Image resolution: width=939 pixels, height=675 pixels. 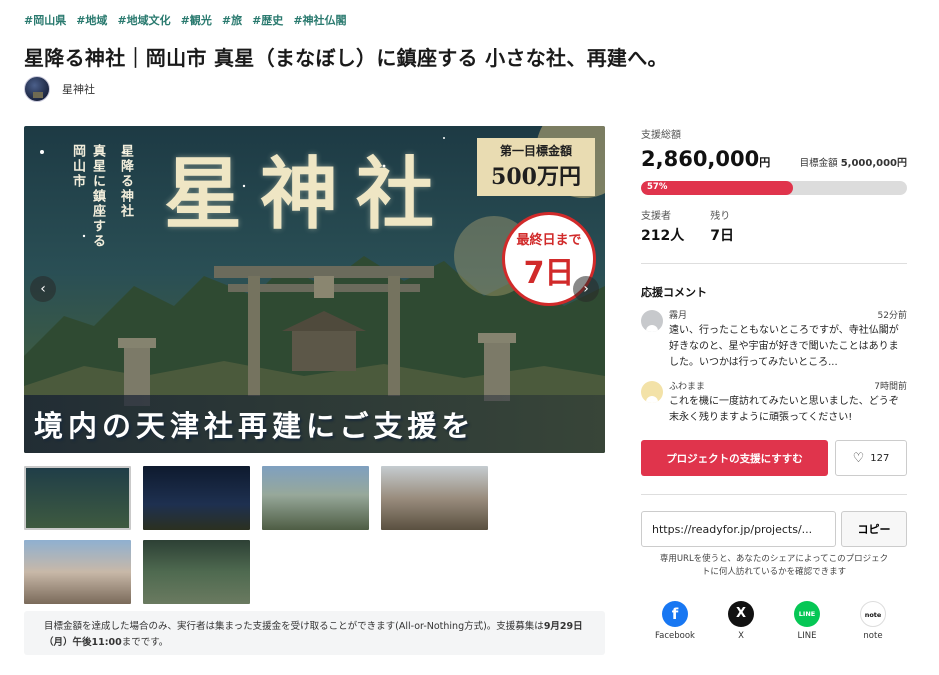 What do you see at coordinates (143, 20) in the screenshot?
I see `tag-local-culture: #地域文化` at bounding box center [143, 20].